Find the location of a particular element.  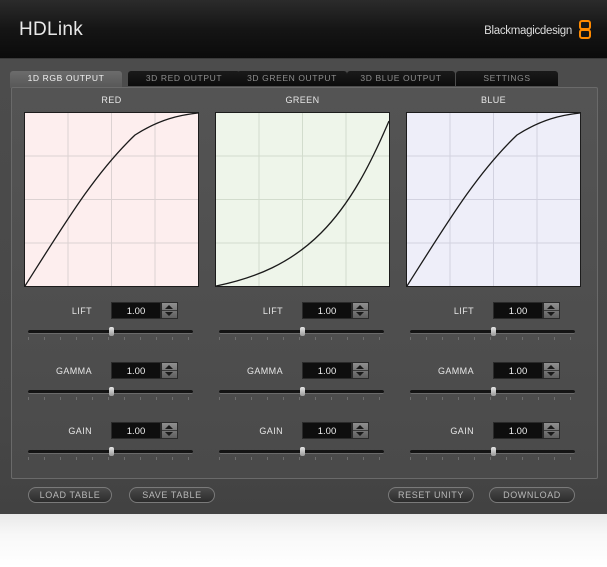

curve-graph-green is located at coordinates (302, 199).